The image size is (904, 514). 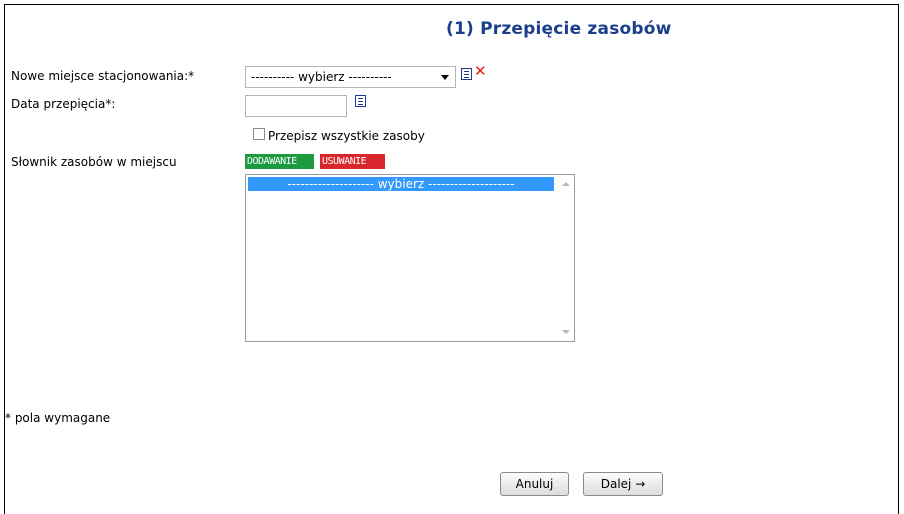 What do you see at coordinates (623, 484) in the screenshot?
I see `next-button: Dalej →` at bounding box center [623, 484].